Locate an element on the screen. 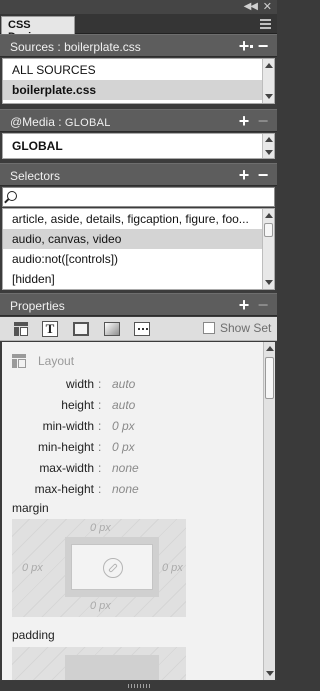 The image size is (320, 691). sources-scrollbar is located at coordinates (268, 81).